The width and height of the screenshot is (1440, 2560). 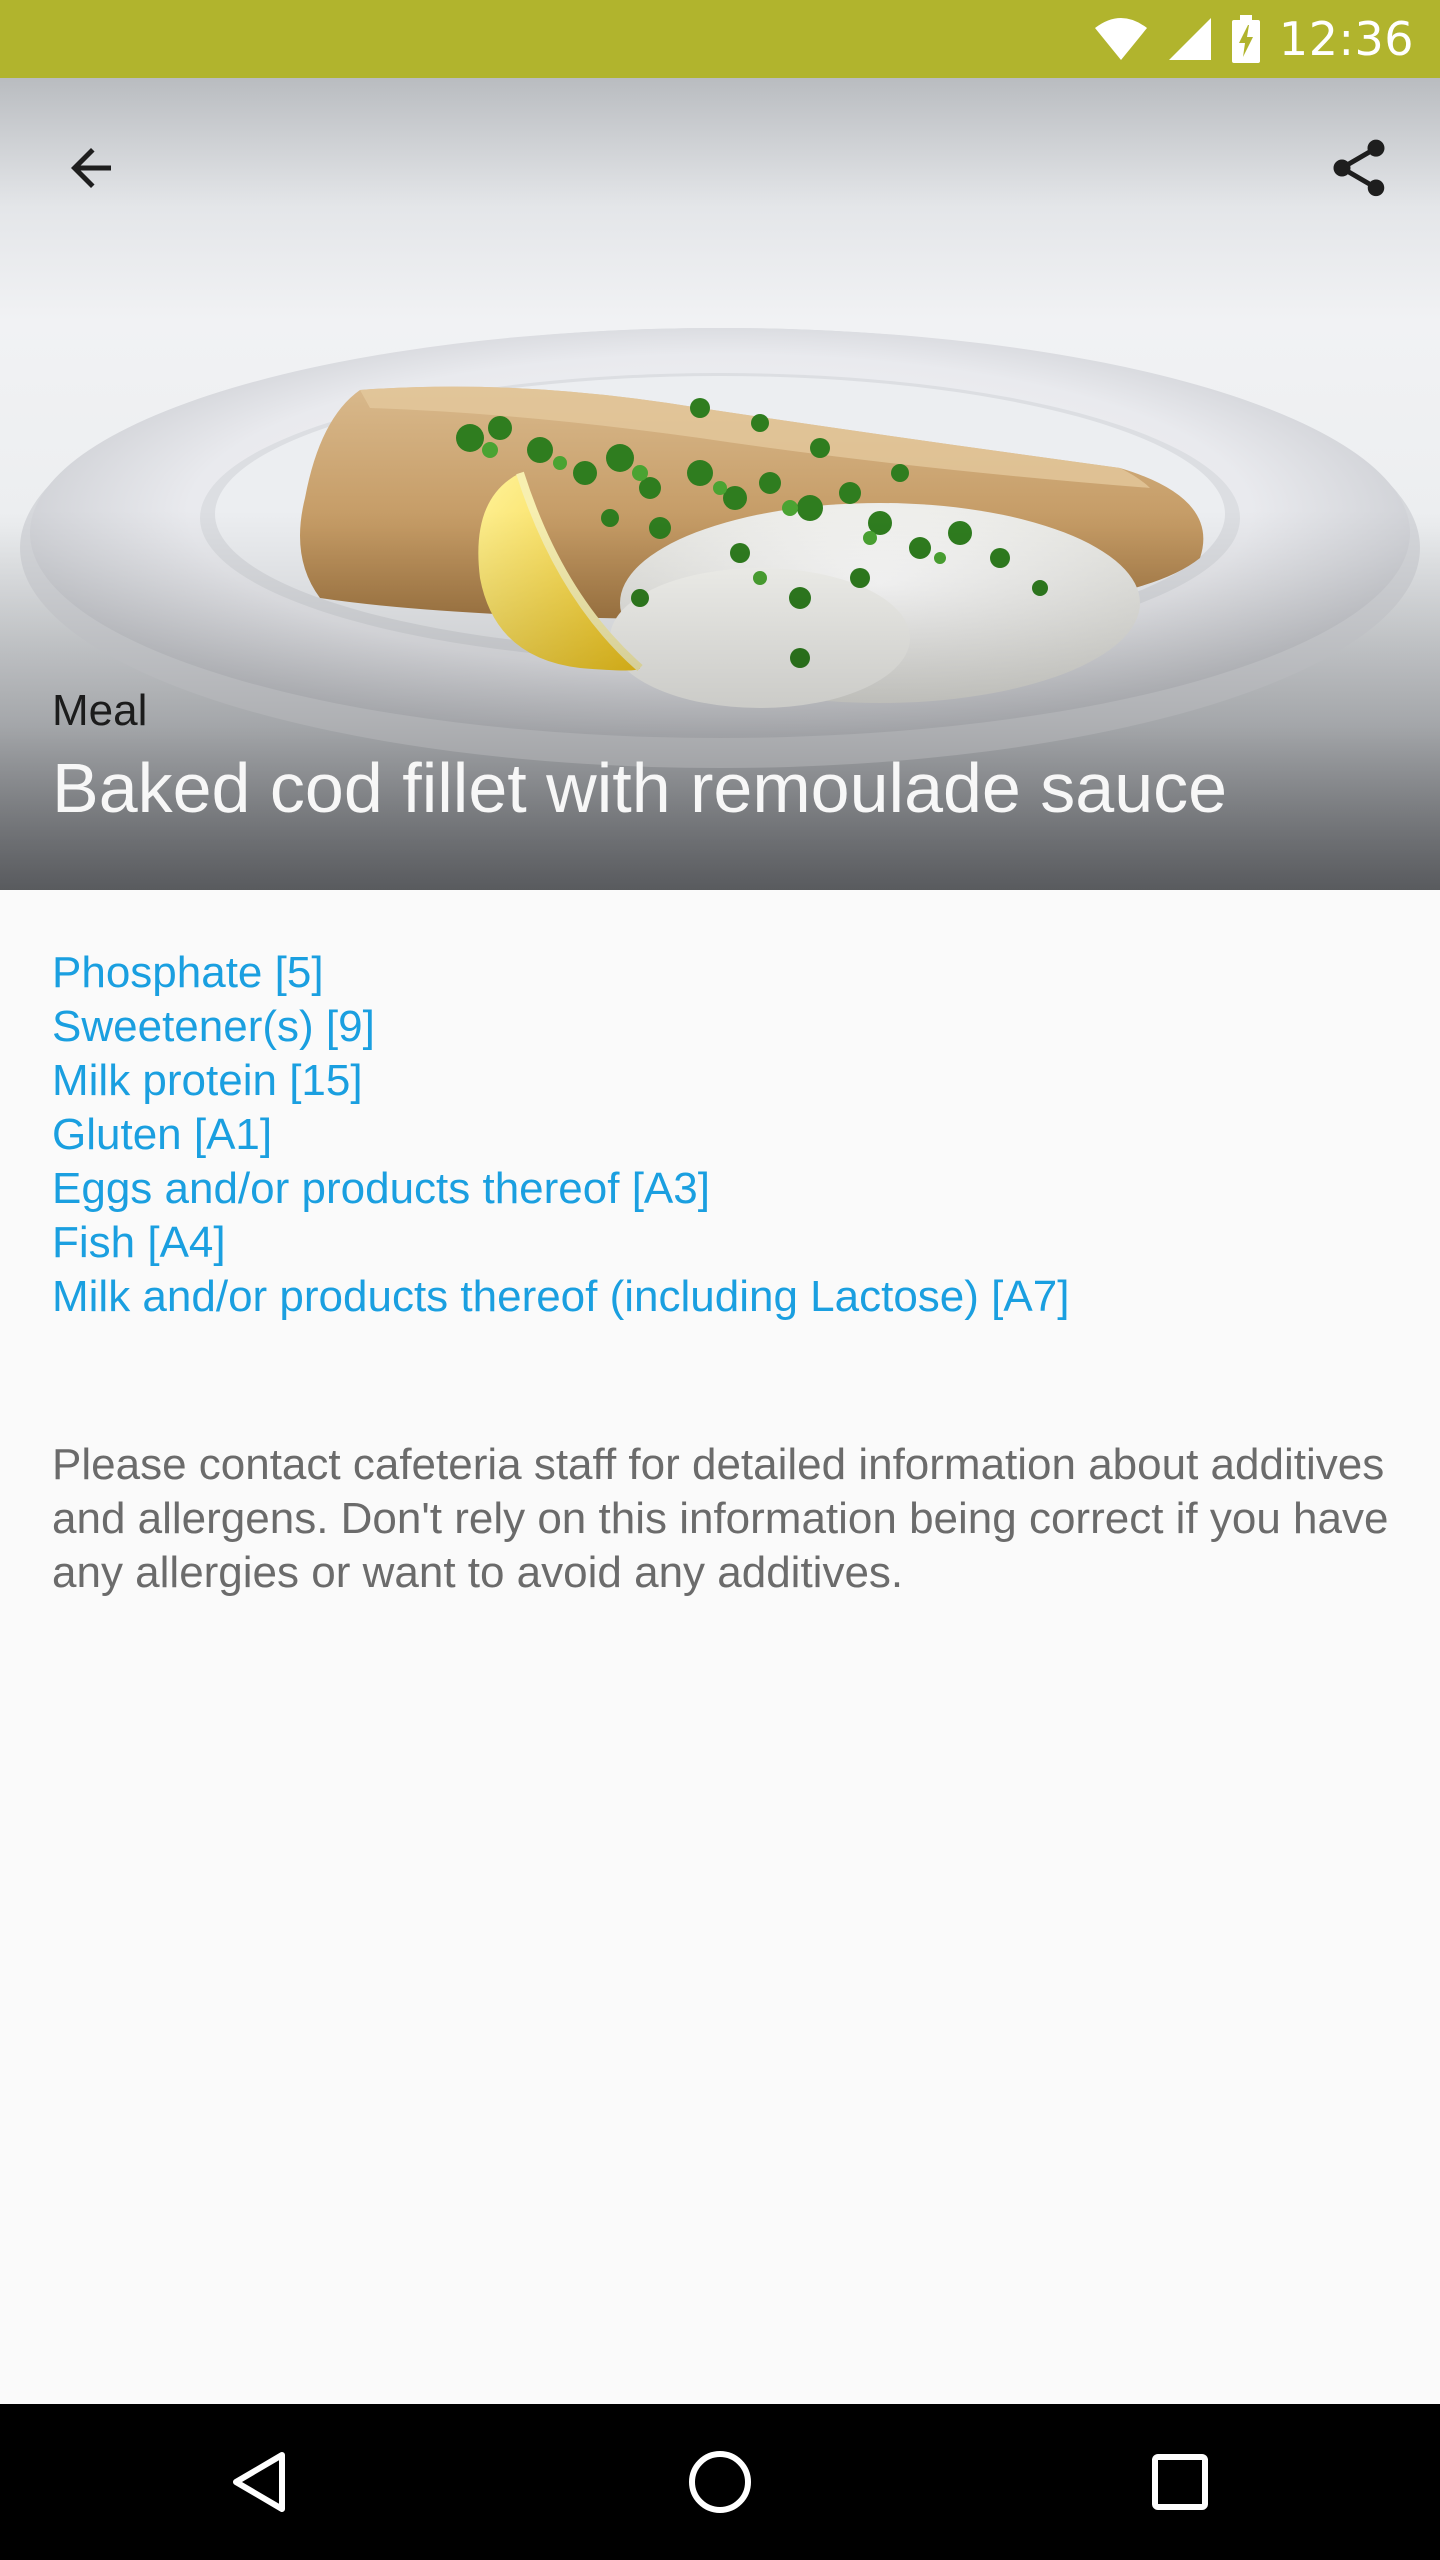 What do you see at coordinates (1120, 39) in the screenshot?
I see `wifi-icon` at bounding box center [1120, 39].